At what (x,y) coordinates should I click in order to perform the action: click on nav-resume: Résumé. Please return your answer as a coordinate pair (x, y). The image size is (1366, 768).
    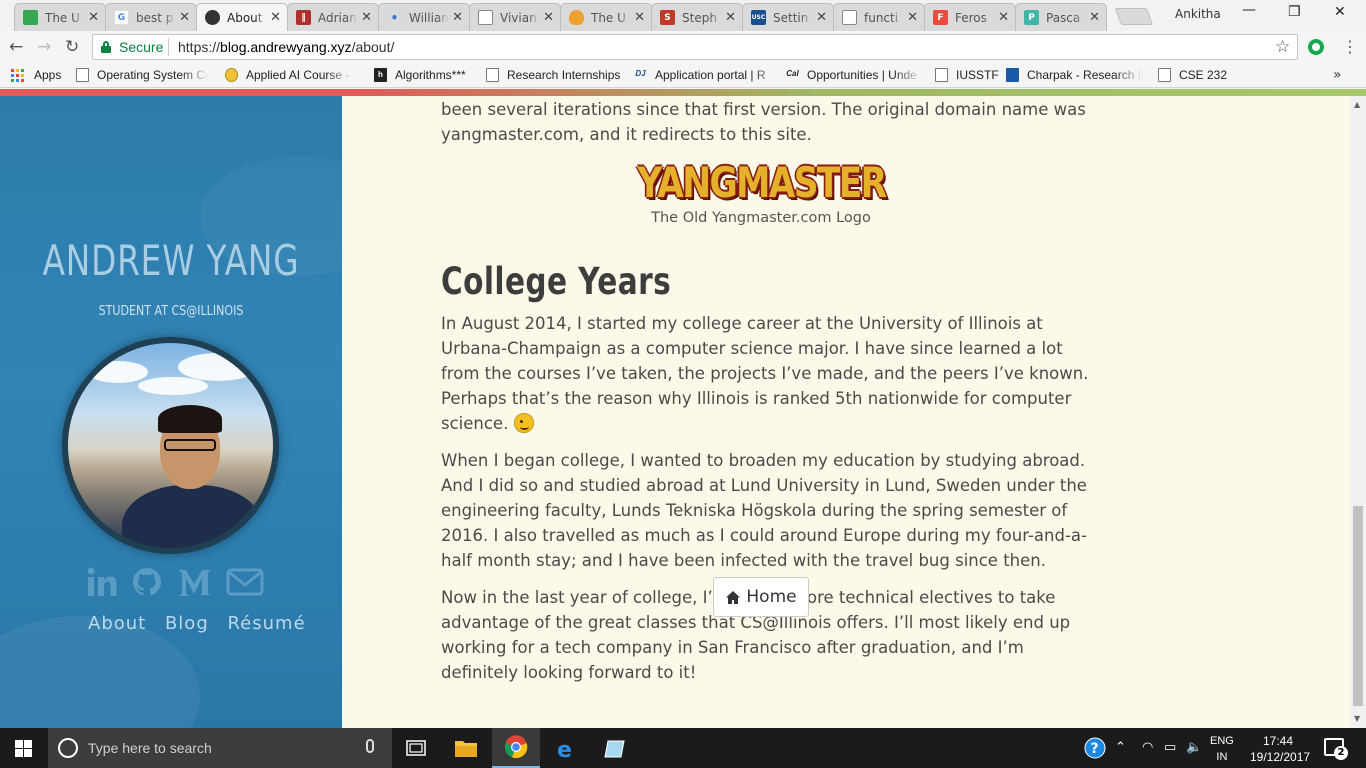
    Looking at the image, I should click on (266, 623).